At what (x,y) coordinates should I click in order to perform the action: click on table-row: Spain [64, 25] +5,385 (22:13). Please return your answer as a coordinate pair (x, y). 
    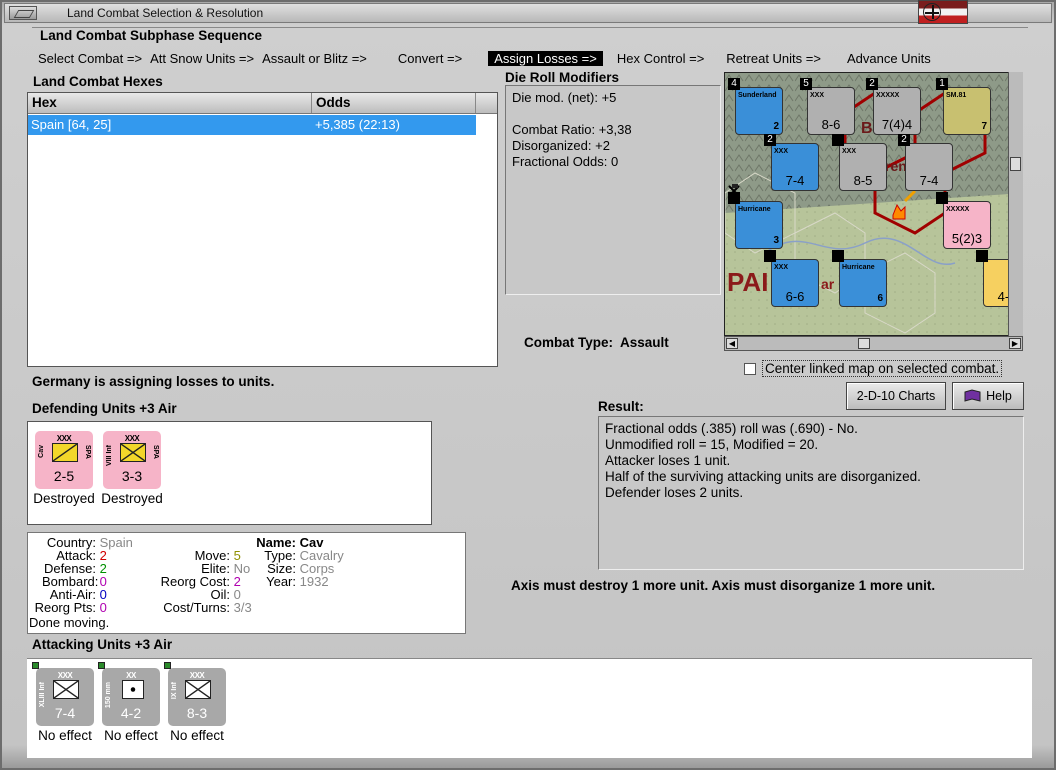
    Looking at the image, I should click on (252, 125).